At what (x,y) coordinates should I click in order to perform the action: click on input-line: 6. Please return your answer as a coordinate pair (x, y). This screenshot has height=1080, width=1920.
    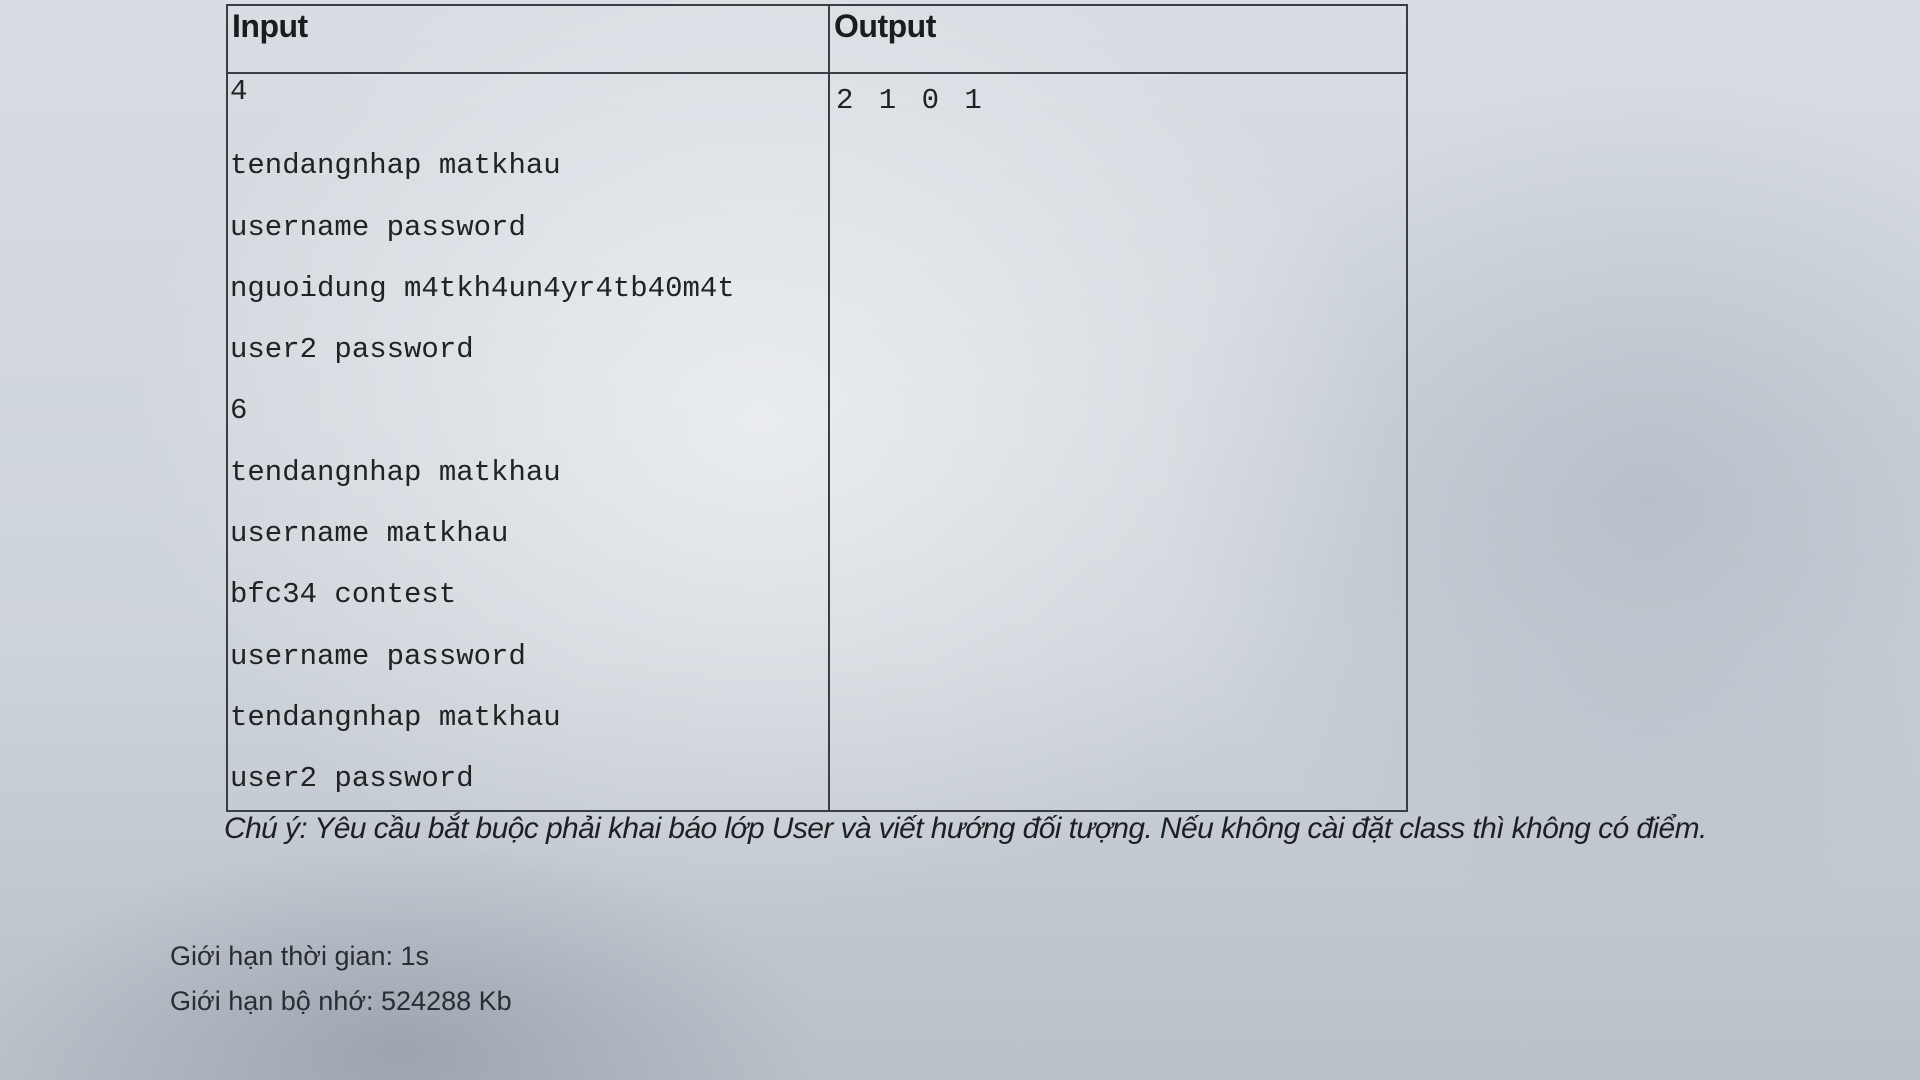
    Looking at the image, I should click on (239, 411).